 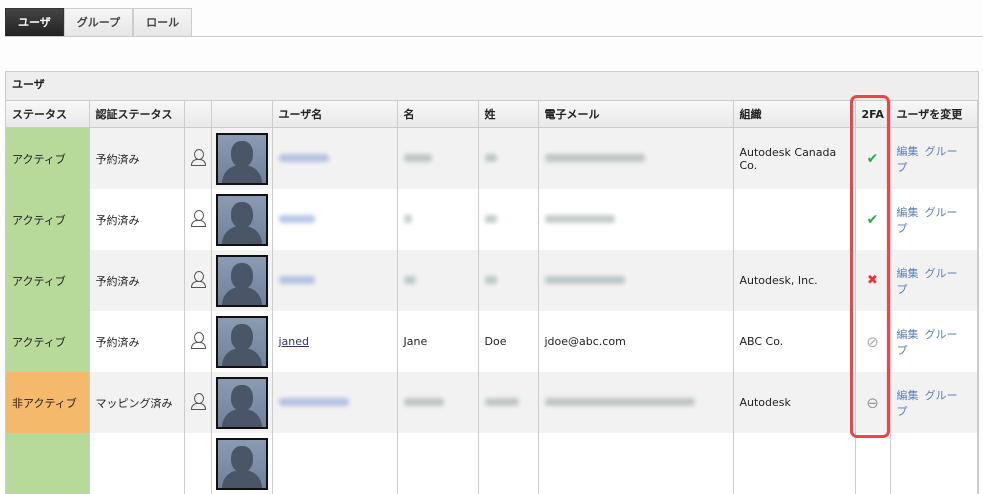 What do you see at coordinates (137, 114) in the screenshot?
I see `column-header: 認証ステータス` at bounding box center [137, 114].